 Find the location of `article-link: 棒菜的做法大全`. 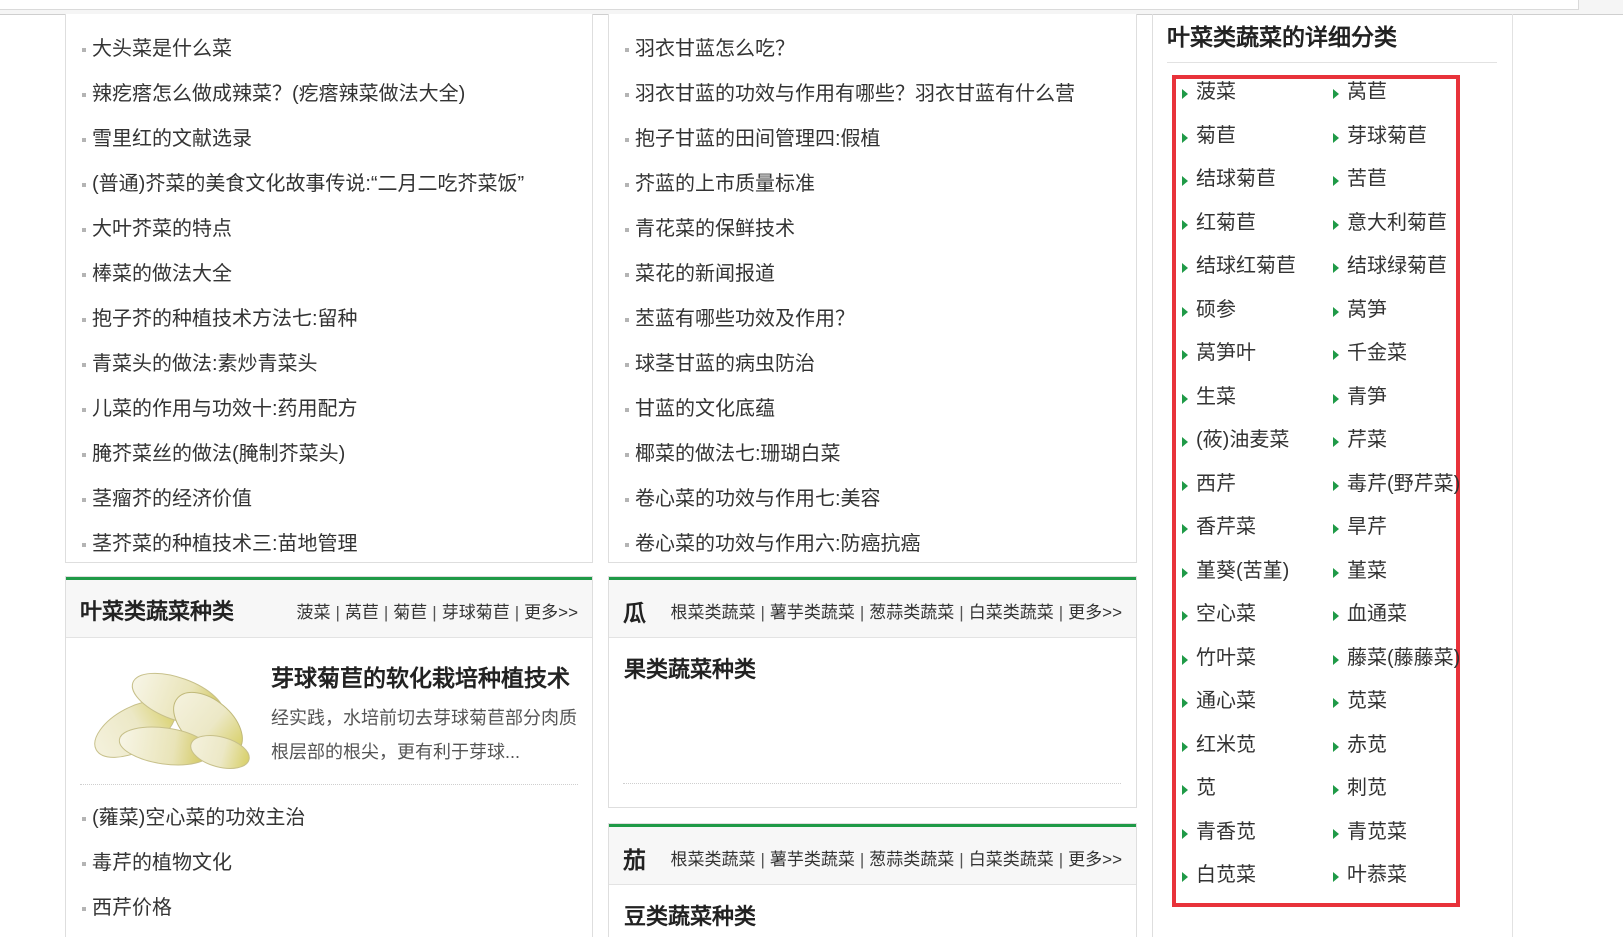

article-link: 棒菜的做法大全 is located at coordinates (162, 274).